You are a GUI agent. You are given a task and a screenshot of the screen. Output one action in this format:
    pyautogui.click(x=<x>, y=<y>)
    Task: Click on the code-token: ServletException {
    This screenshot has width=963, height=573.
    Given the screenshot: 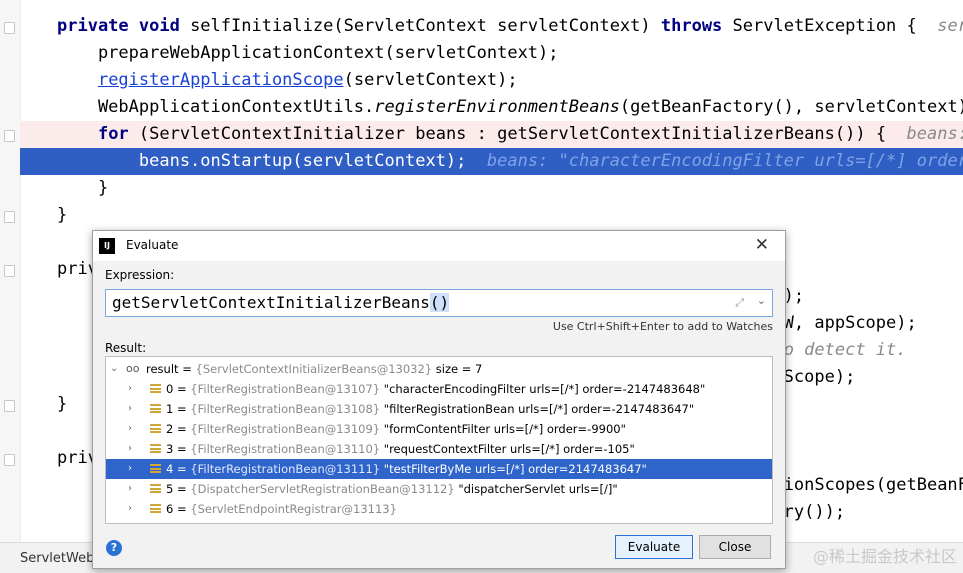 What is the action you would take?
    pyautogui.click(x=835, y=26)
    